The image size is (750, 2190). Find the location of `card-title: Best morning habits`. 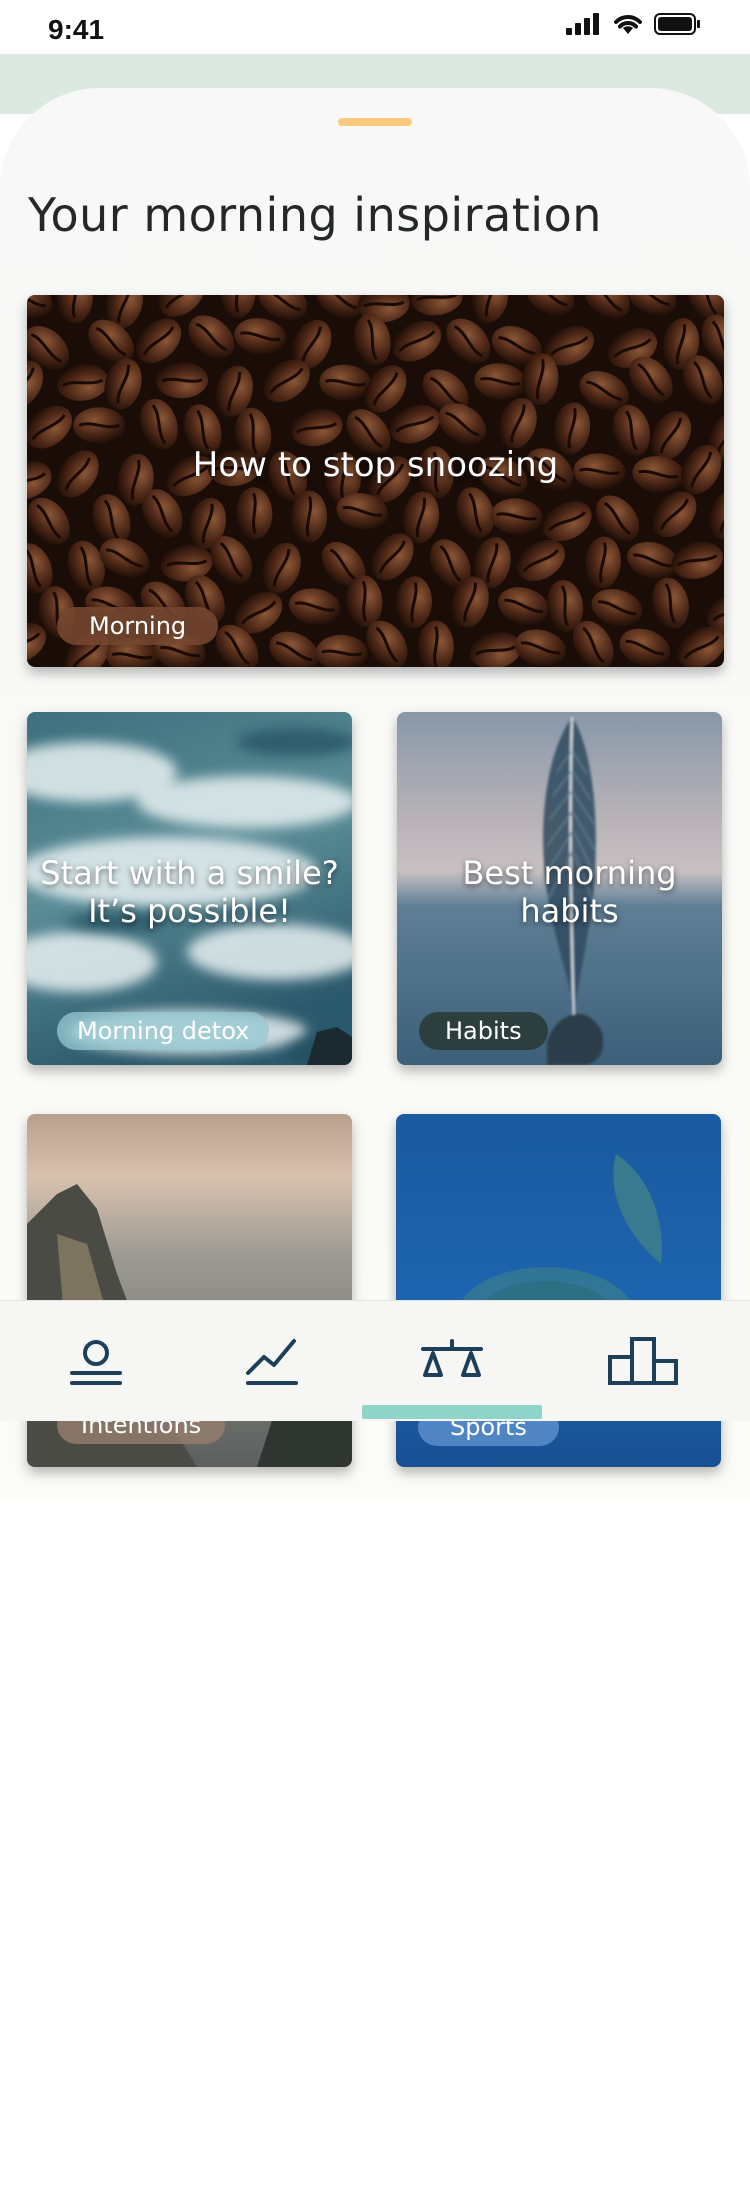

card-title: Best morning habits is located at coordinates (569, 892).